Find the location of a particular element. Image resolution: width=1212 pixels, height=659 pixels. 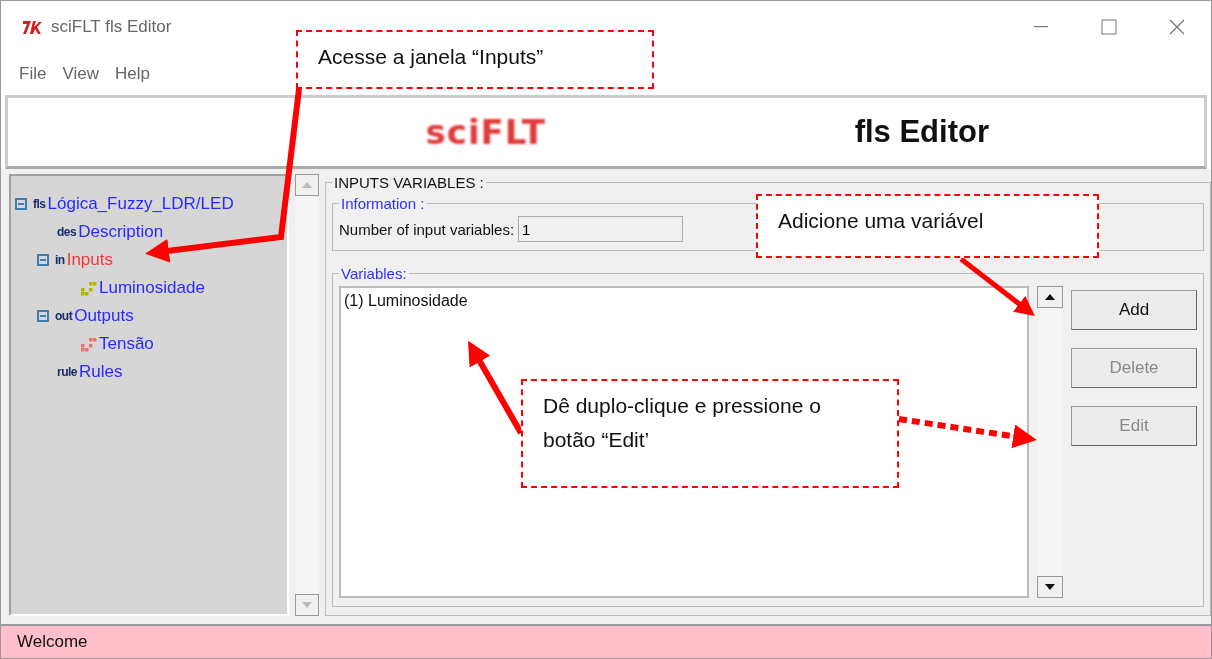

node-icon: des is located at coordinates (67, 232).